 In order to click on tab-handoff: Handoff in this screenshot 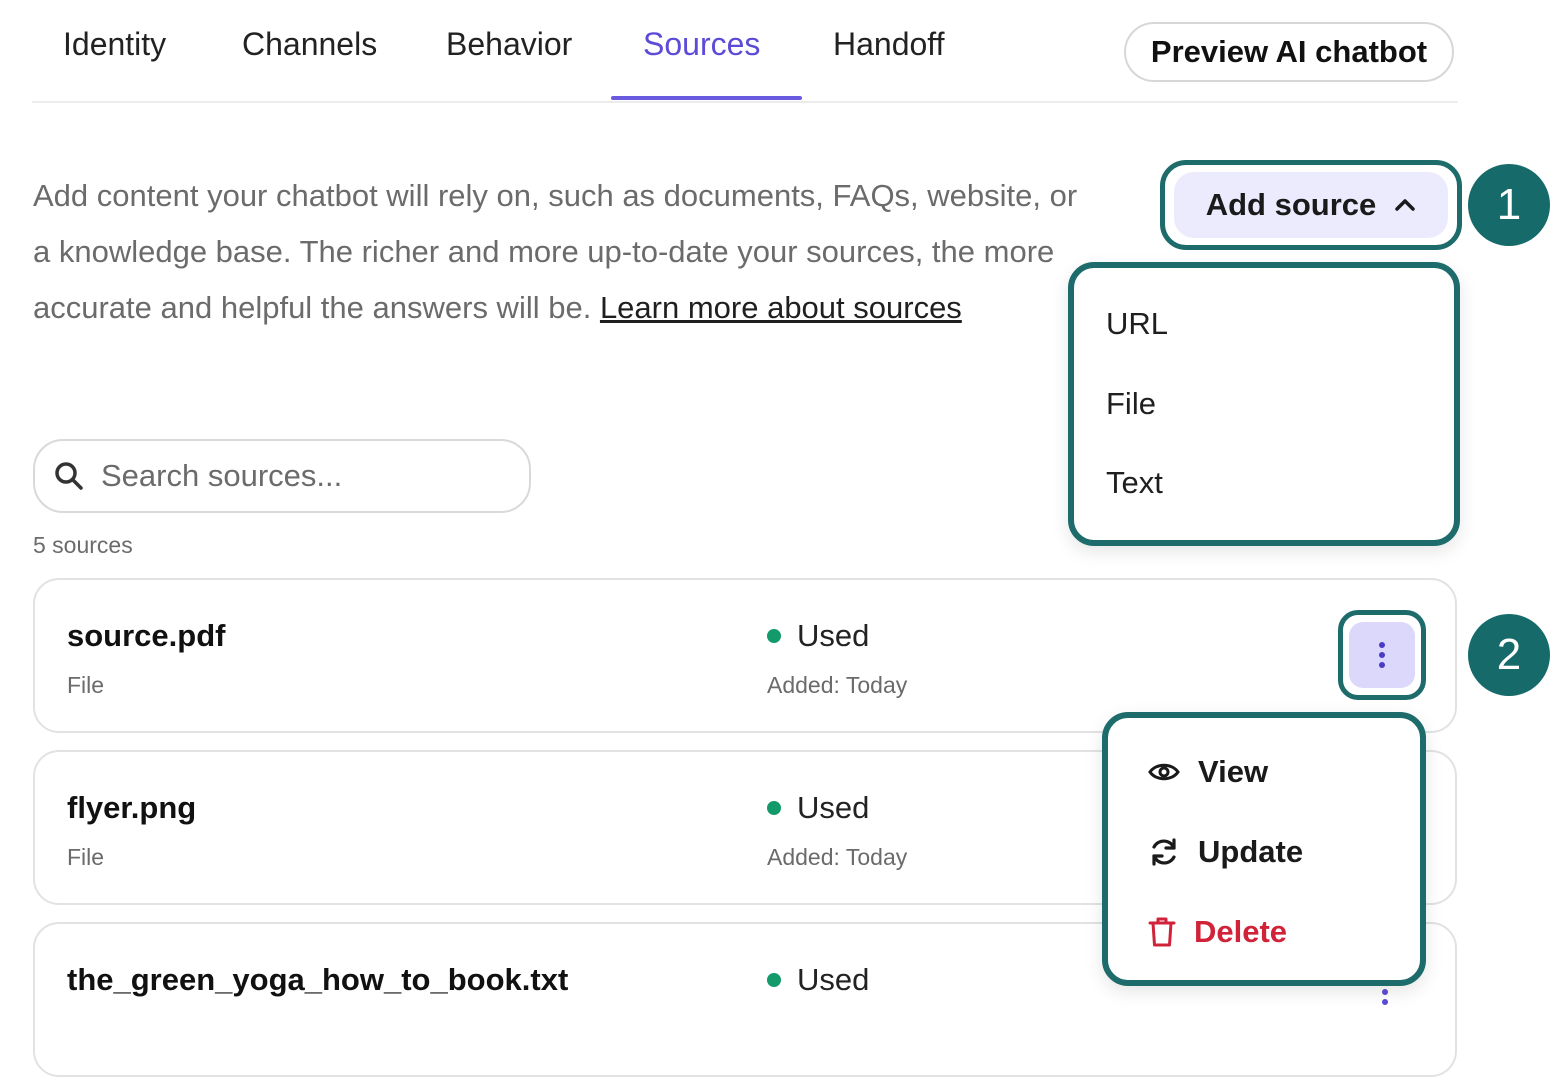, I will do `click(889, 44)`.